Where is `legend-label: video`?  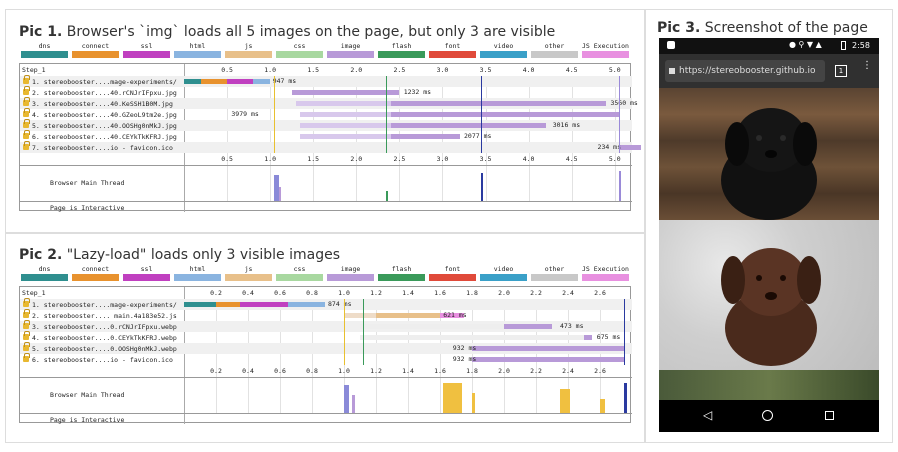 legend-label: video is located at coordinates (503, 269).